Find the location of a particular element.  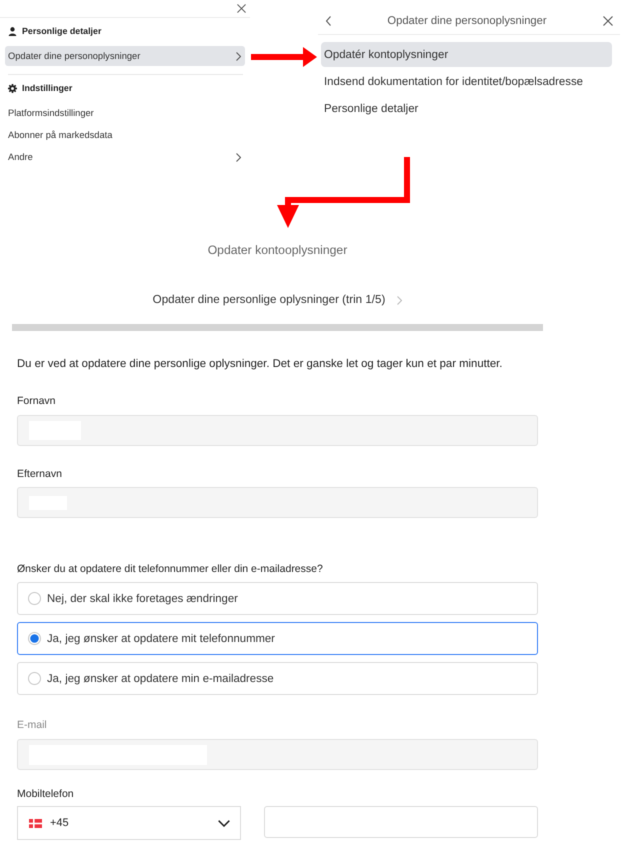

menu-item: Platformsindstillinger is located at coordinates (125, 113).